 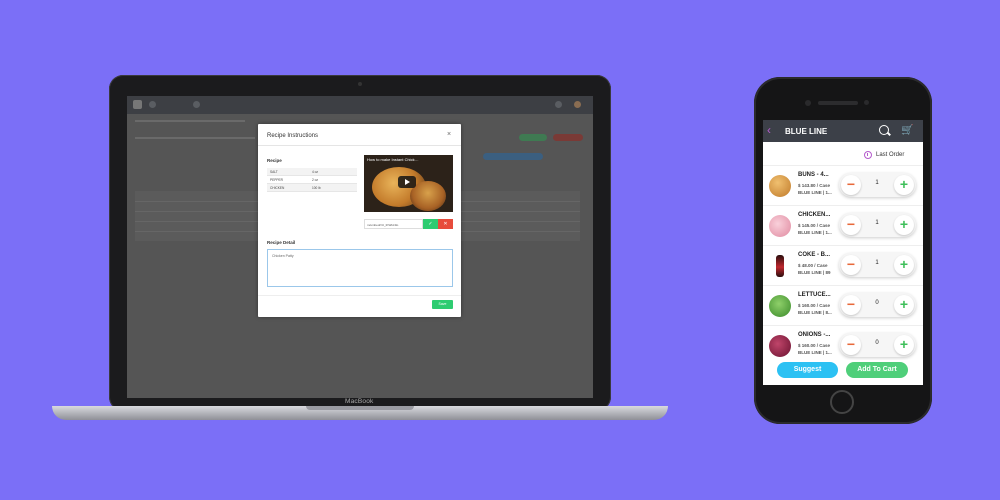 I want to click on play-icon, so click(x=407, y=182).